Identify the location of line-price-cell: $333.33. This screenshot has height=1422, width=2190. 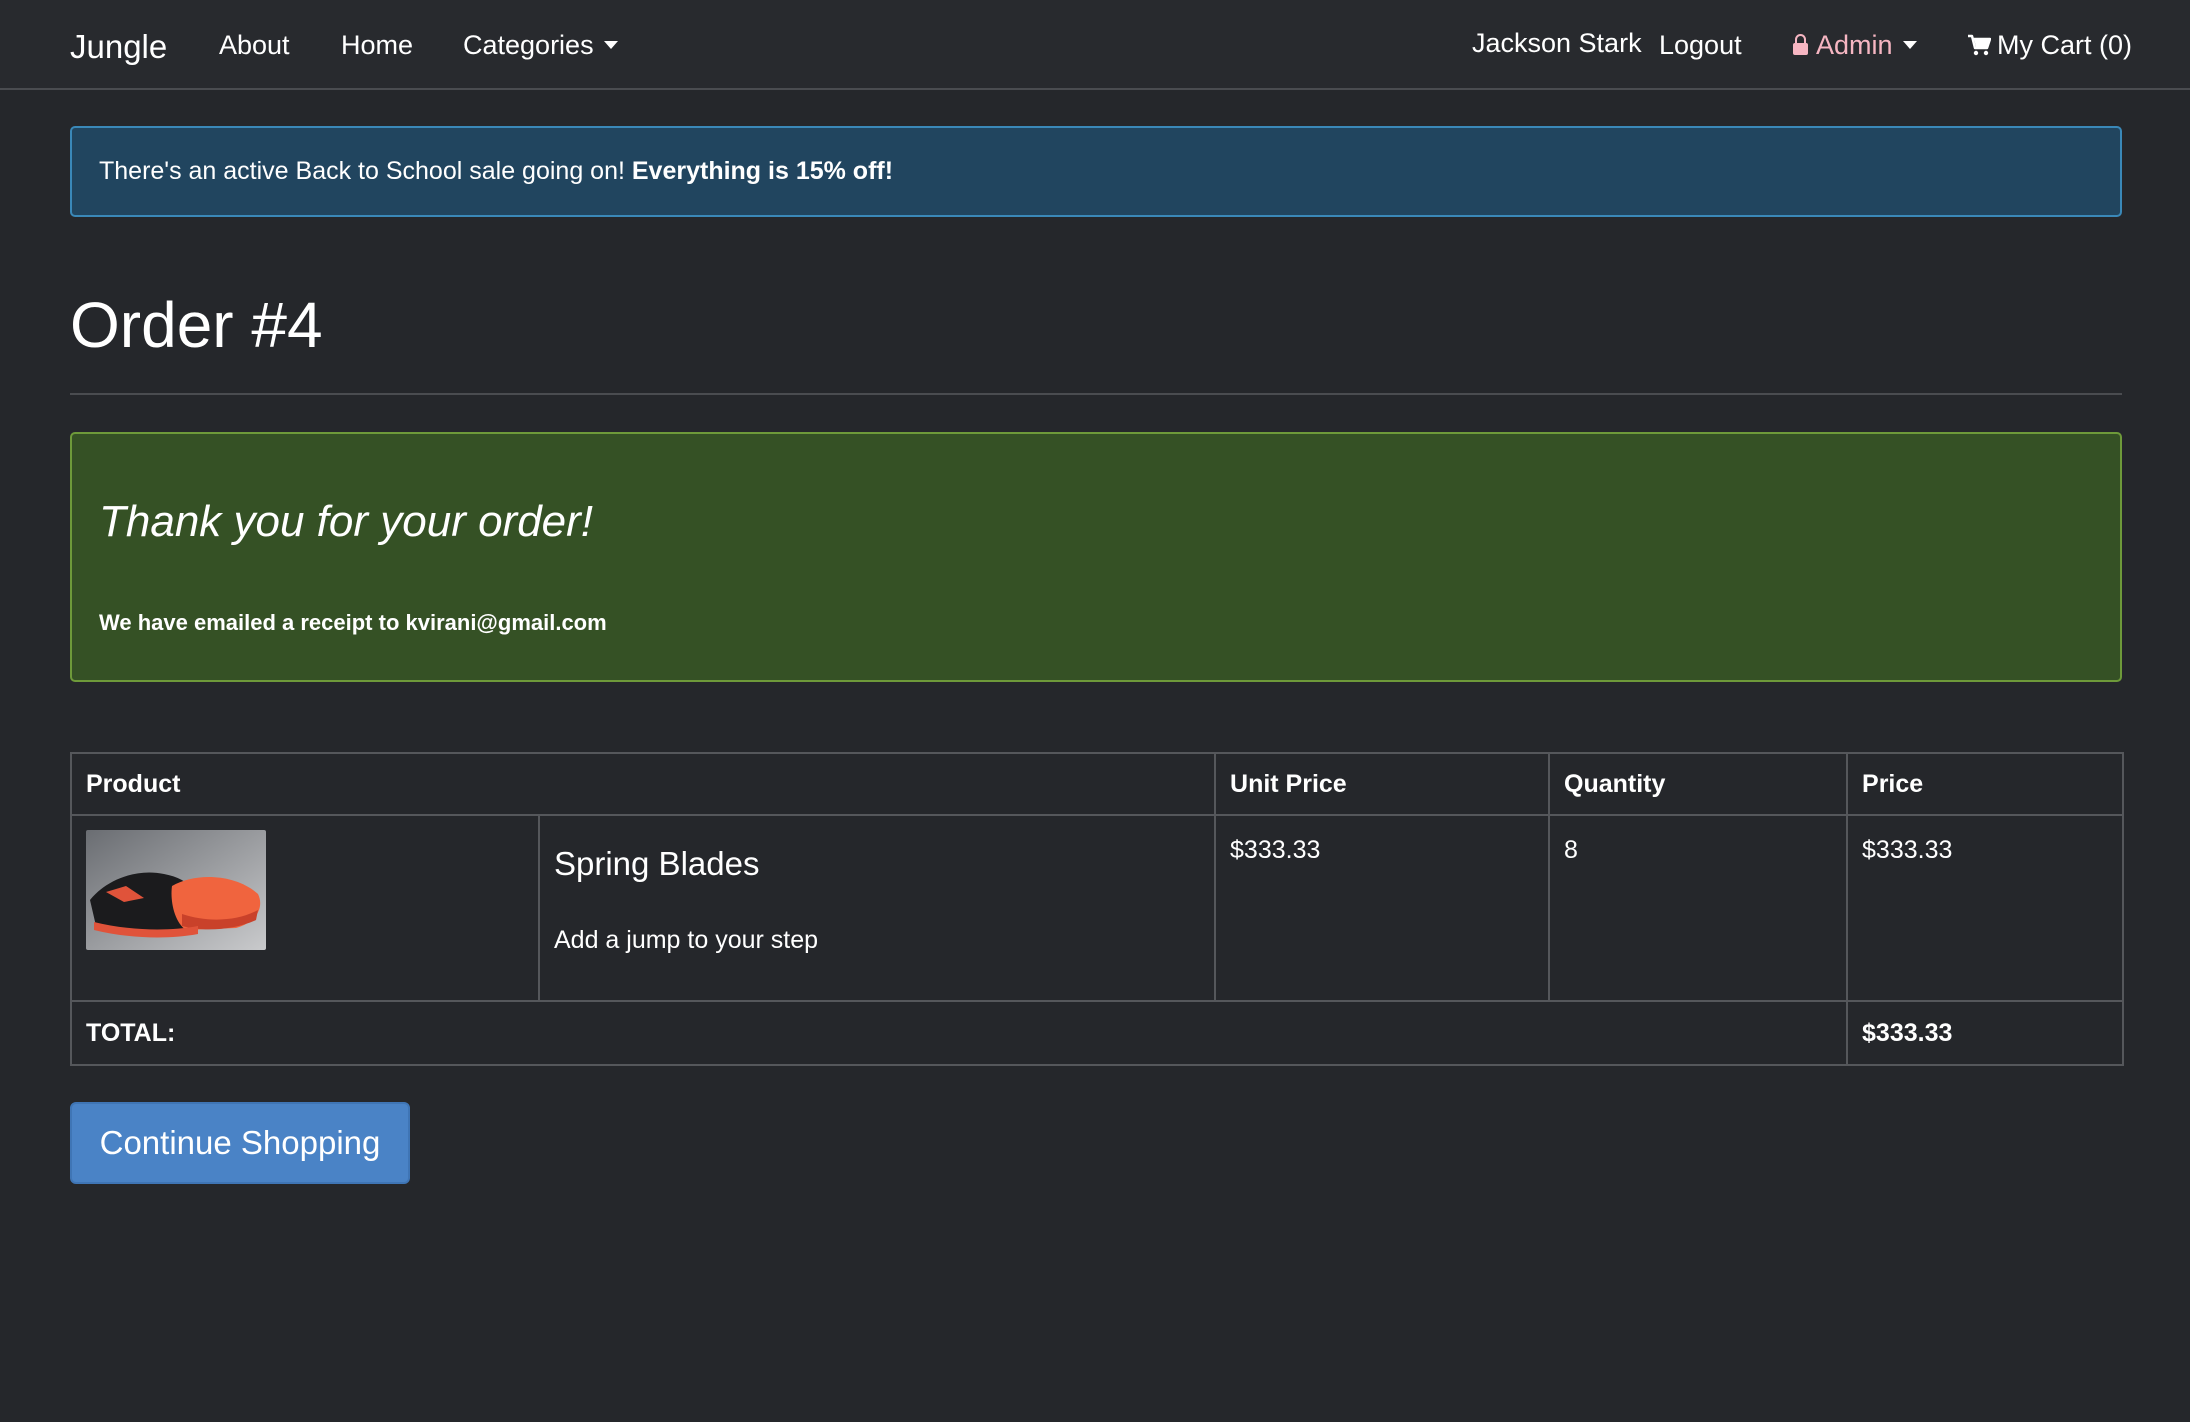
(1985, 908).